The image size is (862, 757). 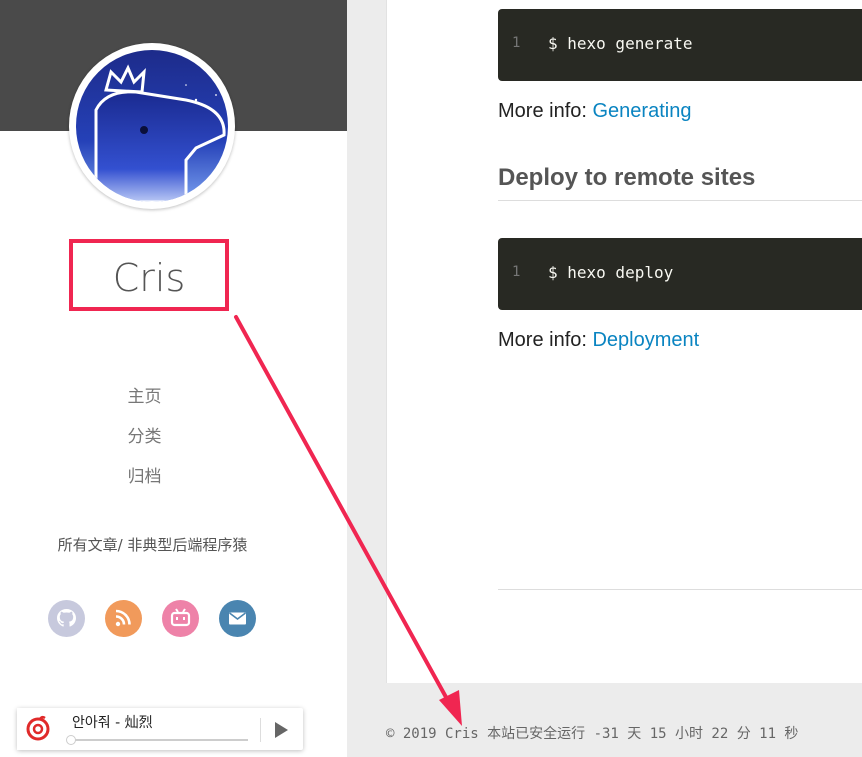 I want to click on music-player: 안아줘 - 灿烈, so click(x=160, y=729).